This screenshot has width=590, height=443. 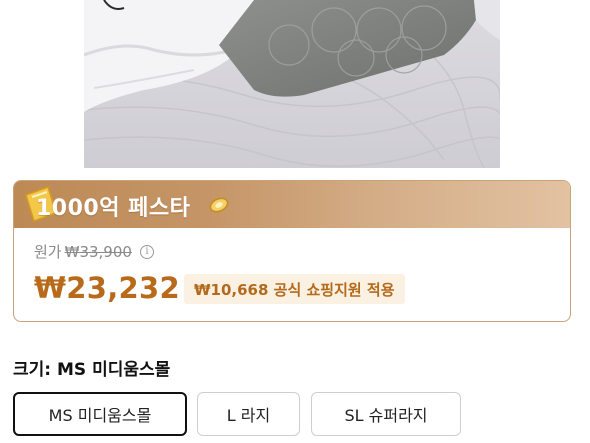 I want to click on size-option-sl: SL 슈퍼라지, so click(x=386, y=414).